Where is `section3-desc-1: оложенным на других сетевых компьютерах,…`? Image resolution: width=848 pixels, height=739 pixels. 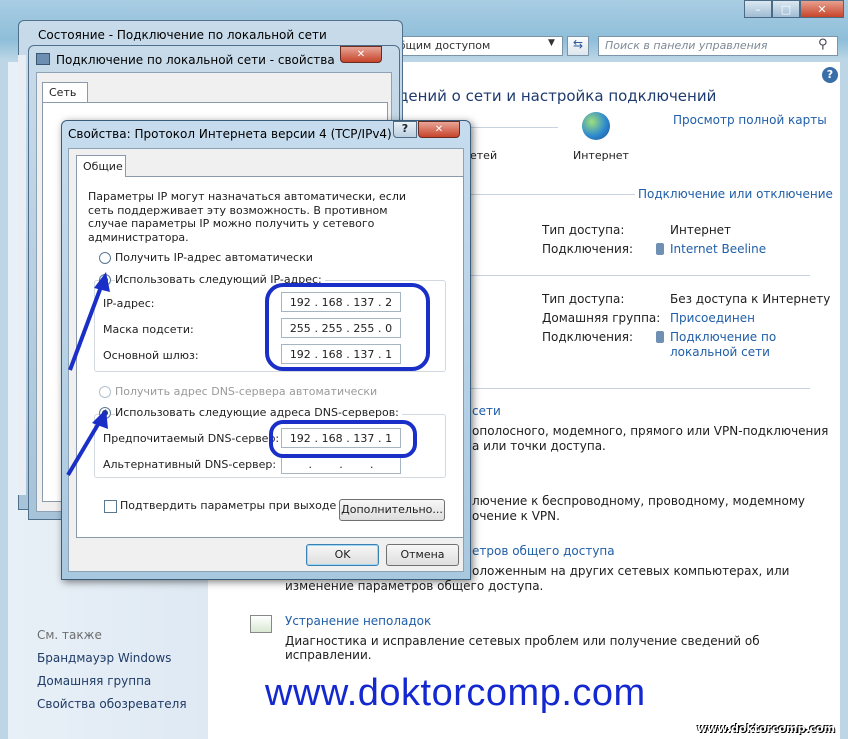
section3-desc-1: оложенным на других сетевых компьютерах,… is located at coordinates (631, 571).